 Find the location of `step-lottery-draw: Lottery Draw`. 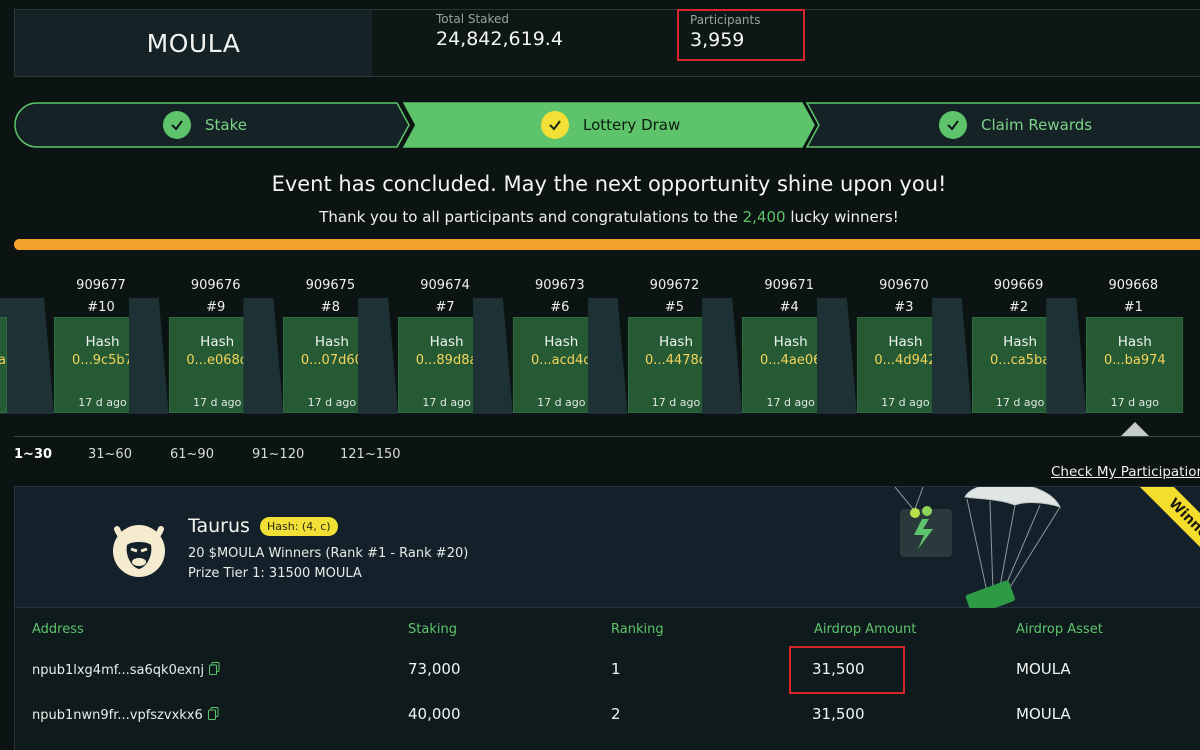

step-lottery-draw: Lottery Draw is located at coordinates (610, 125).